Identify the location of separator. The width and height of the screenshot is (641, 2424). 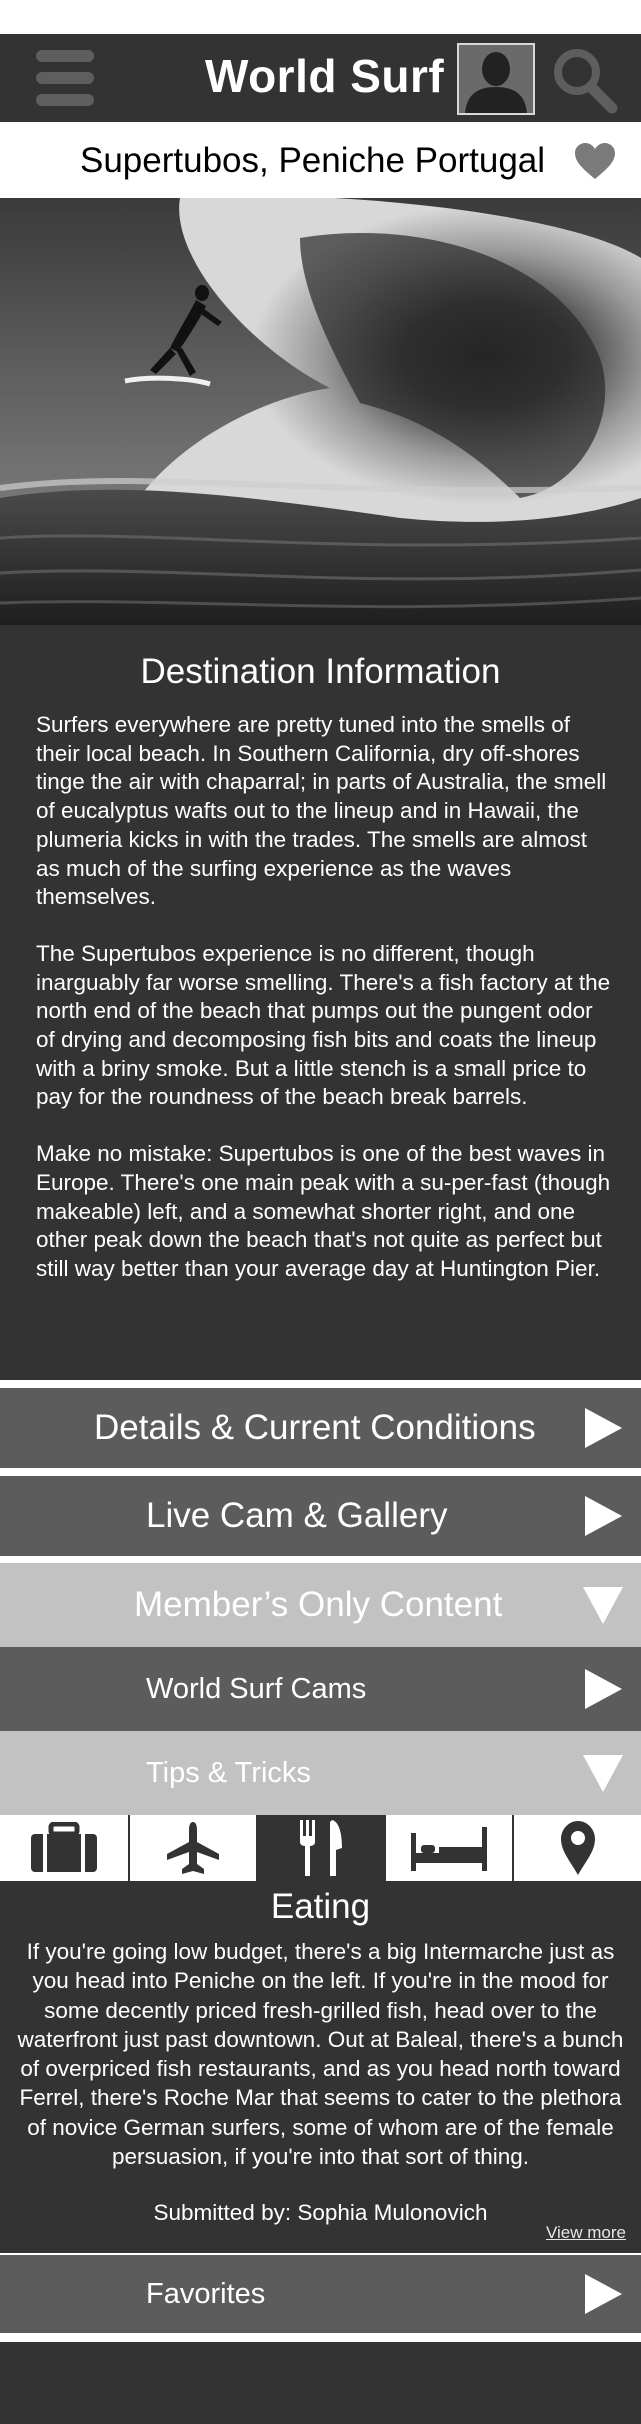
(320, 2337).